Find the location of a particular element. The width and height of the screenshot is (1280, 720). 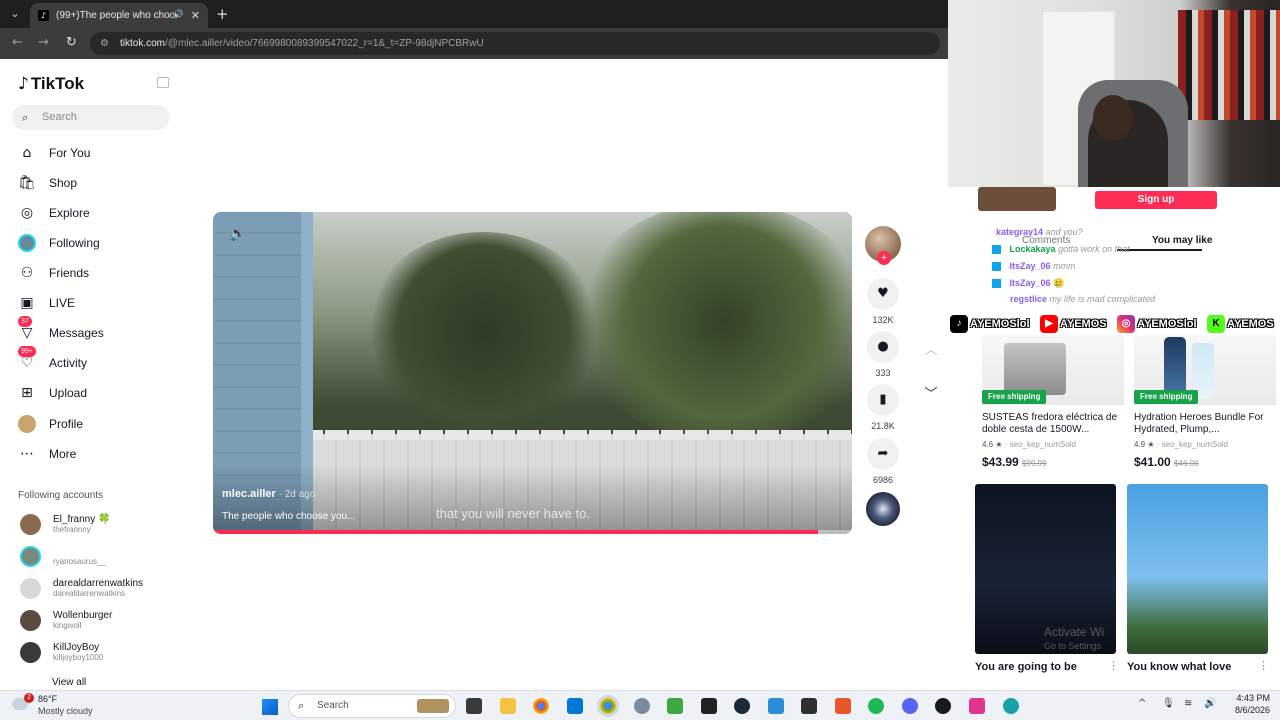

following-account: El_franny 🍀 thefrannny is located at coordinates (102, 525).